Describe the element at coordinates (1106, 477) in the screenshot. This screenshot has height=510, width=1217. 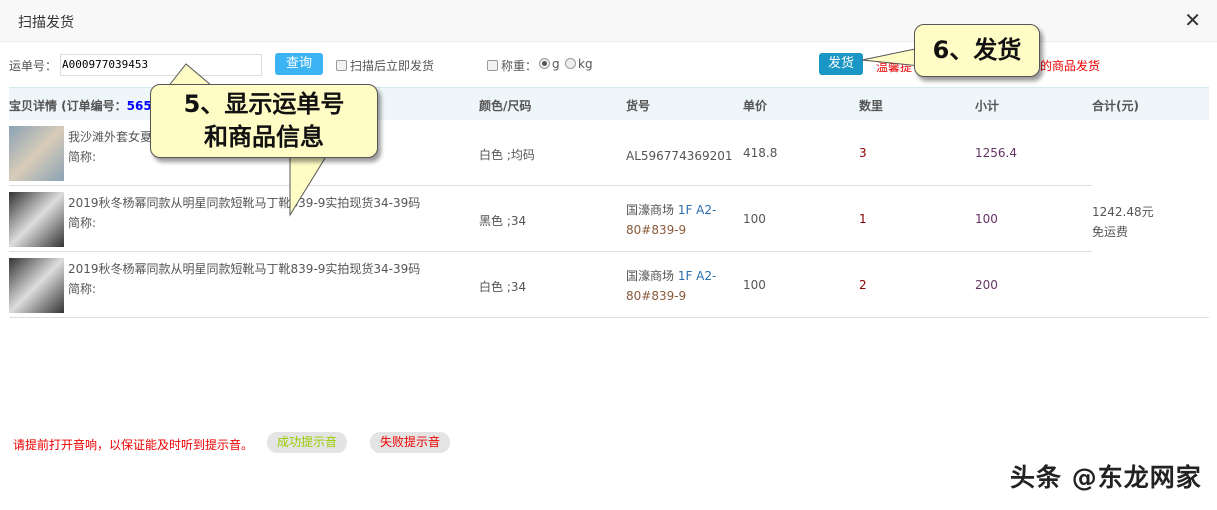
I see `watermark: 头条 @东龙网家` at that location.